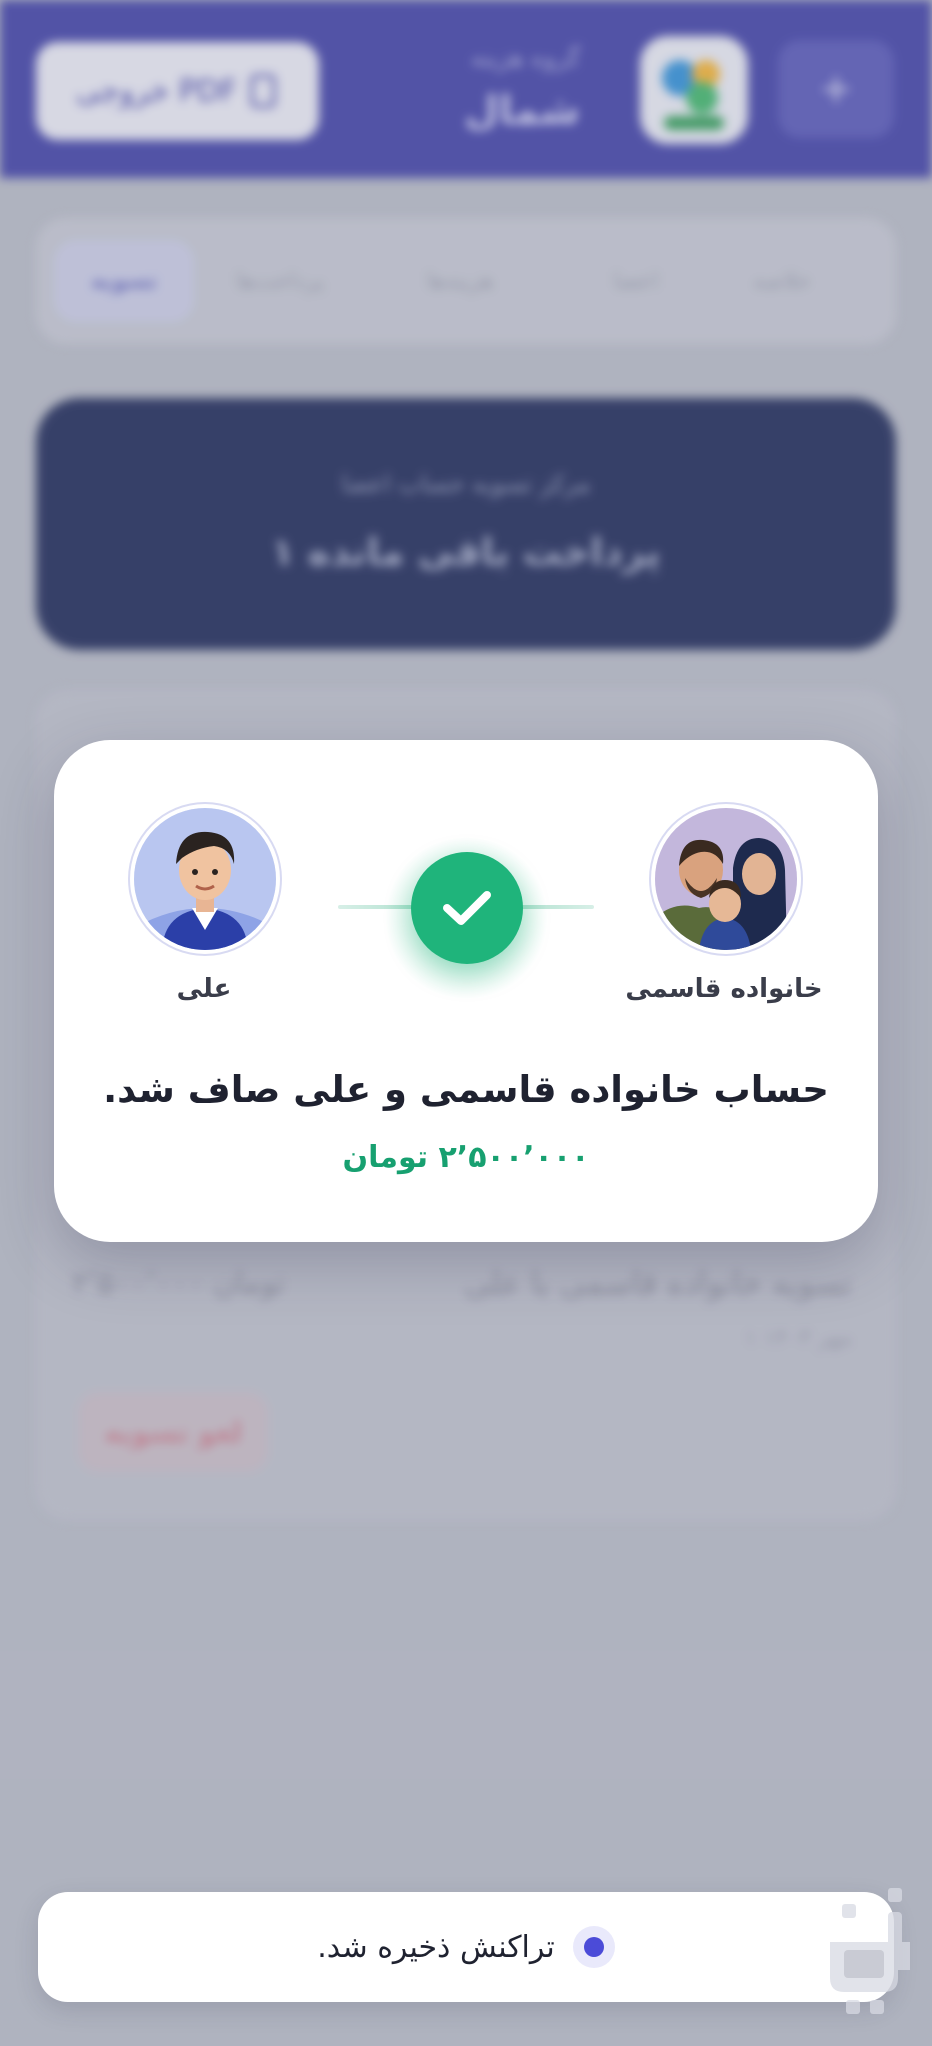  What do you see at coordinates (436, 1947) in the screenshot?
I see `toast-message: تراکنش ذخیره شد.` at bounding box center [436, 1947].